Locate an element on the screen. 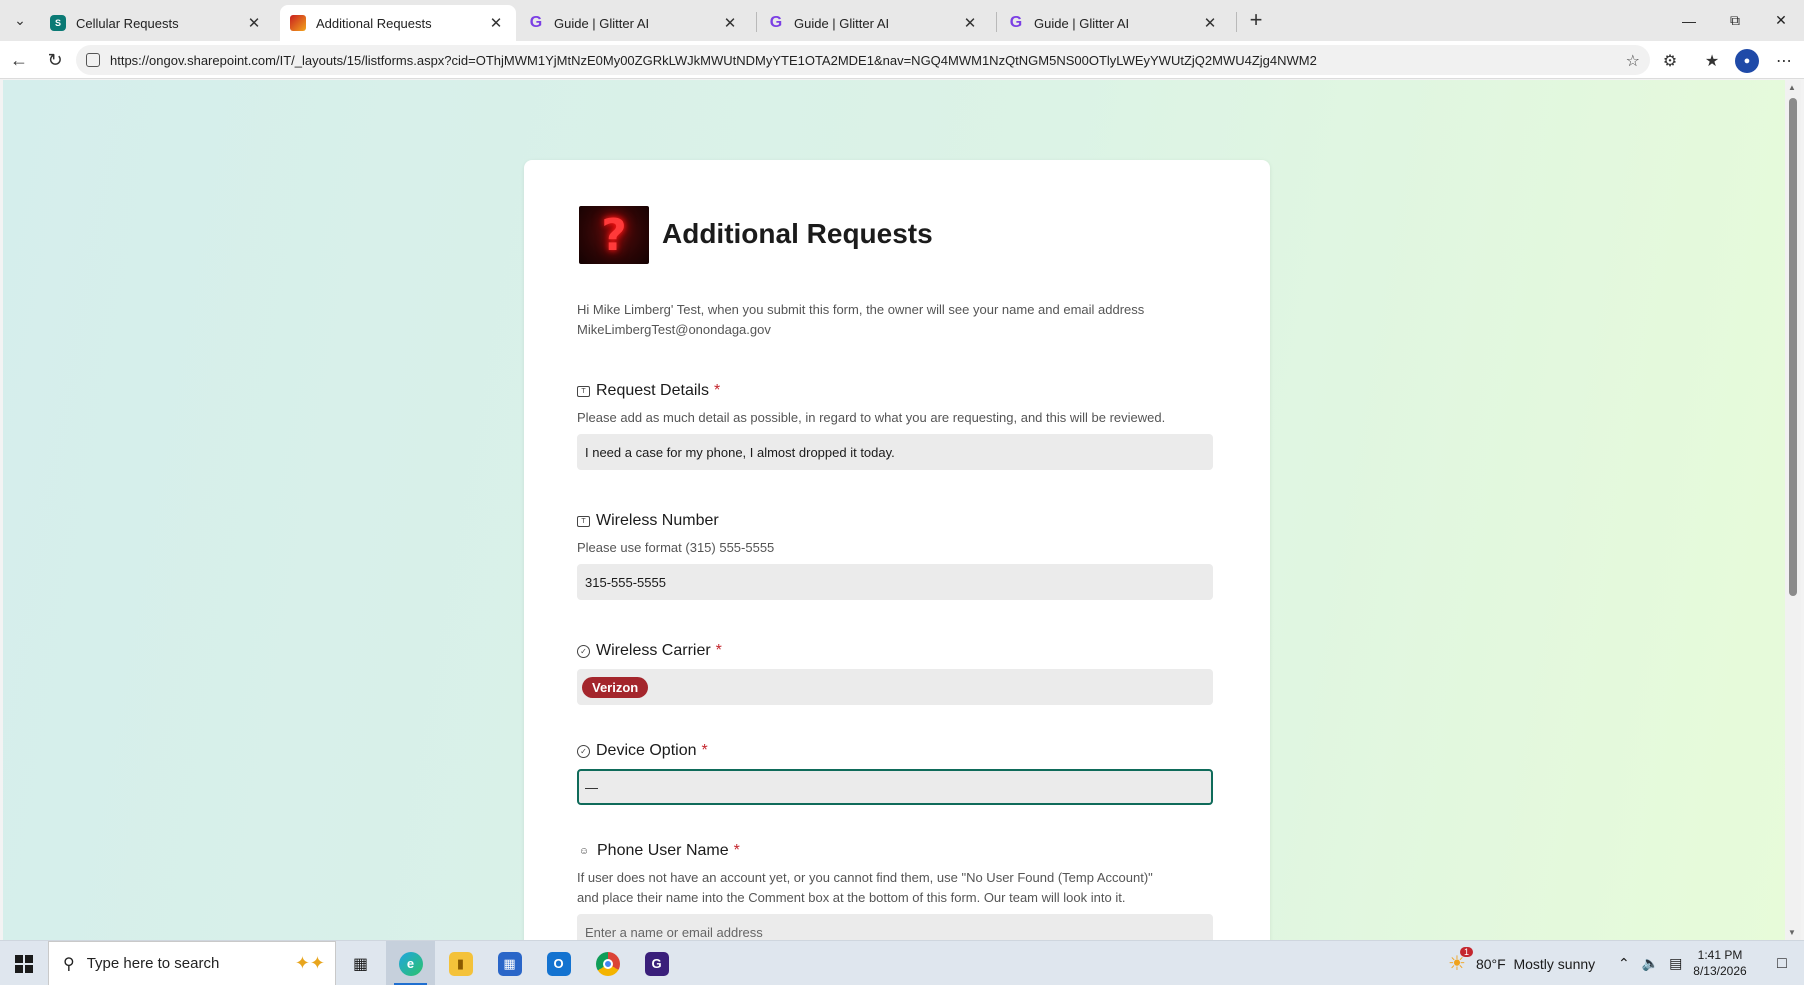 The height and width of the screenshot is (985, 1804). weather-text: 80°F Mostly sunny is located at coordinates (1535, 963).